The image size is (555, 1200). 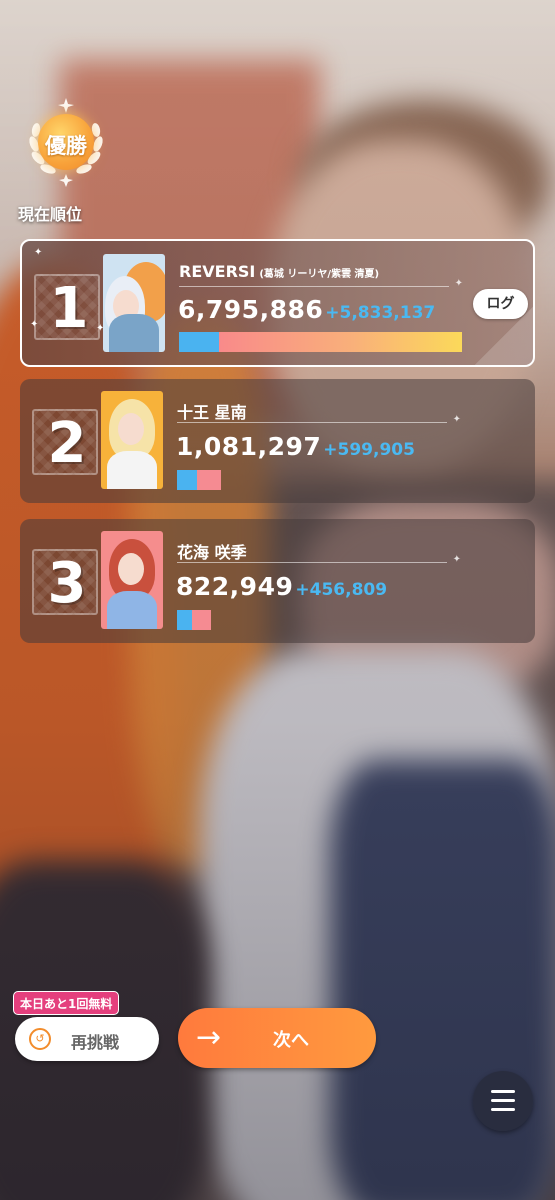 I want to click on winner-badge: 優勝, so click(x=66, y=140).